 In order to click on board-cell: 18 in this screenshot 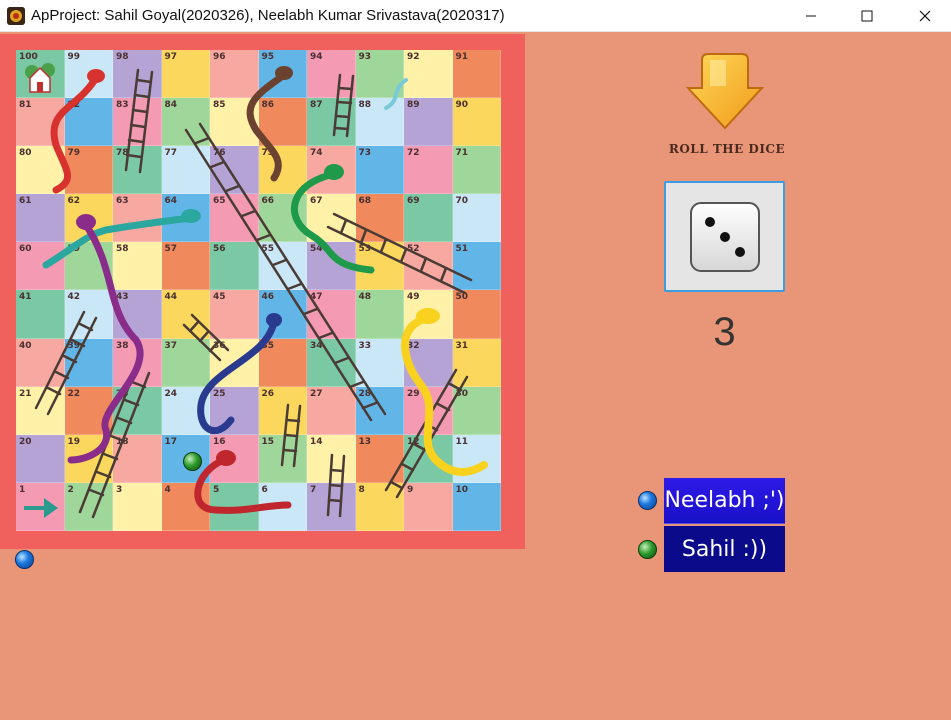, I will do `click(137, 458)`.